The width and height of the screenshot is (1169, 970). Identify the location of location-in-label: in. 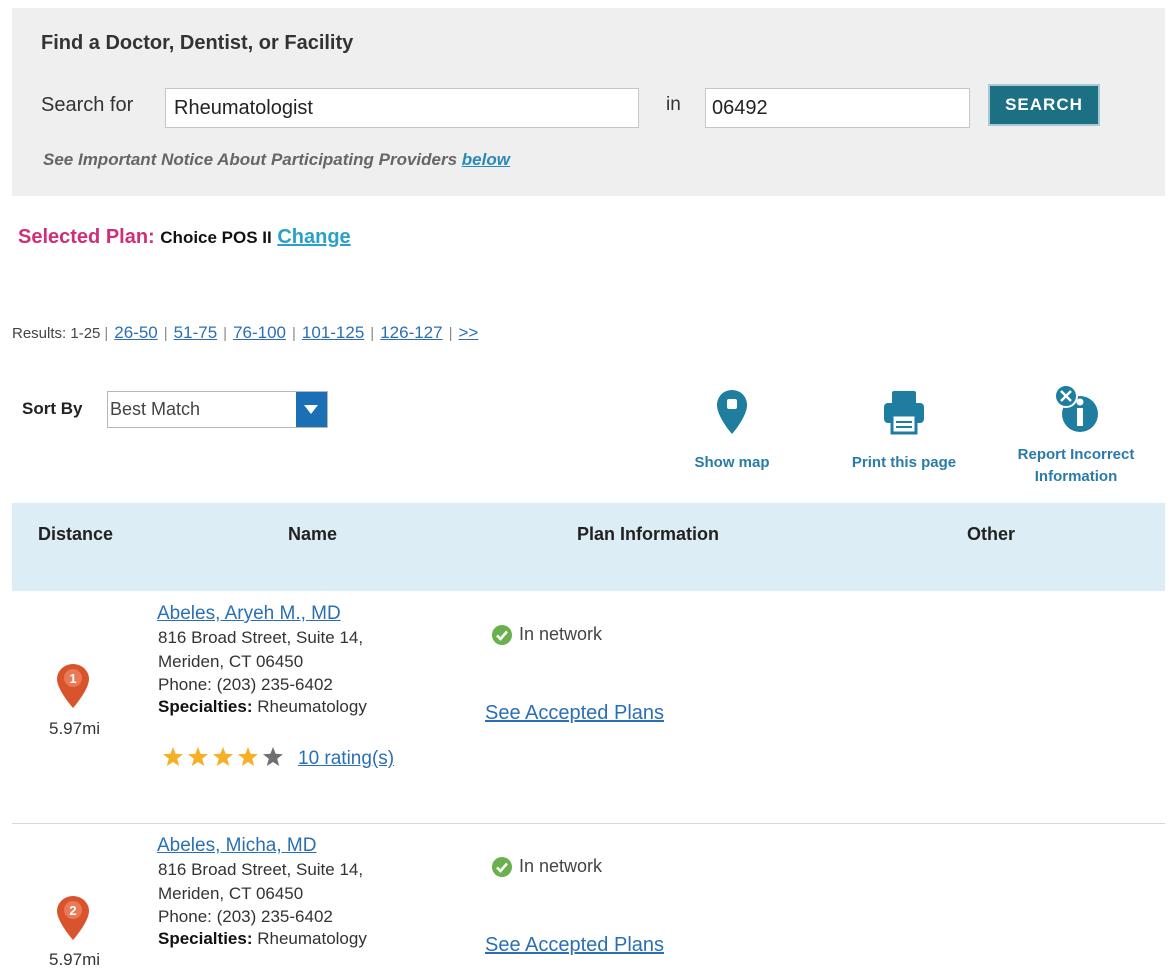
(673, 104).